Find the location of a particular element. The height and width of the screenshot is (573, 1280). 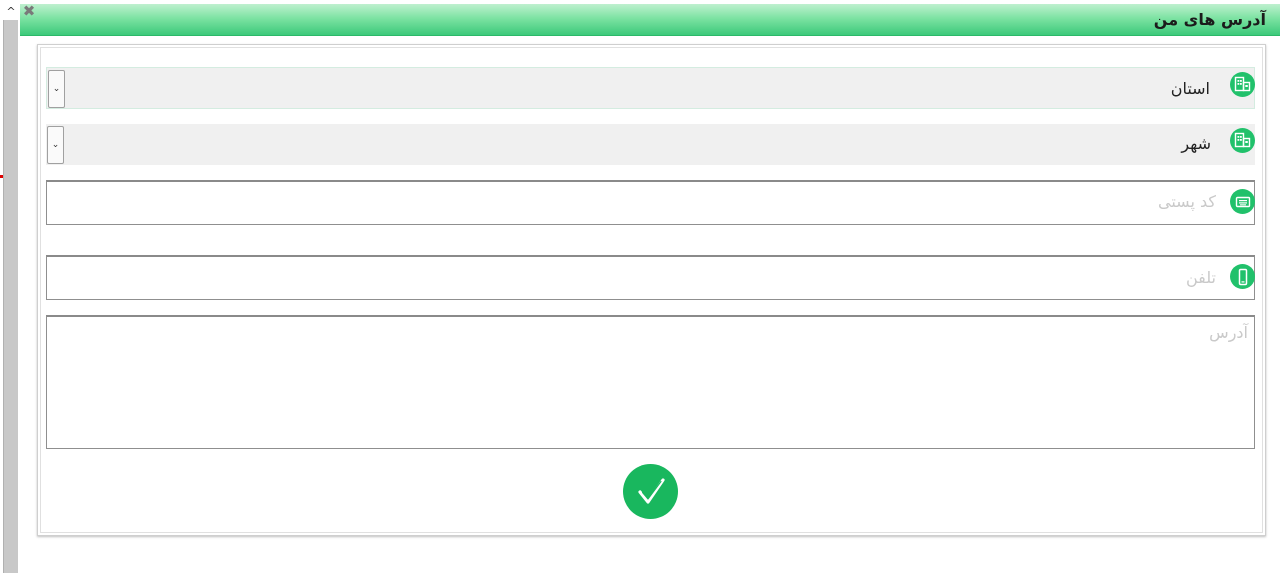

province-label: استان is located at coordinates (1190, 88).